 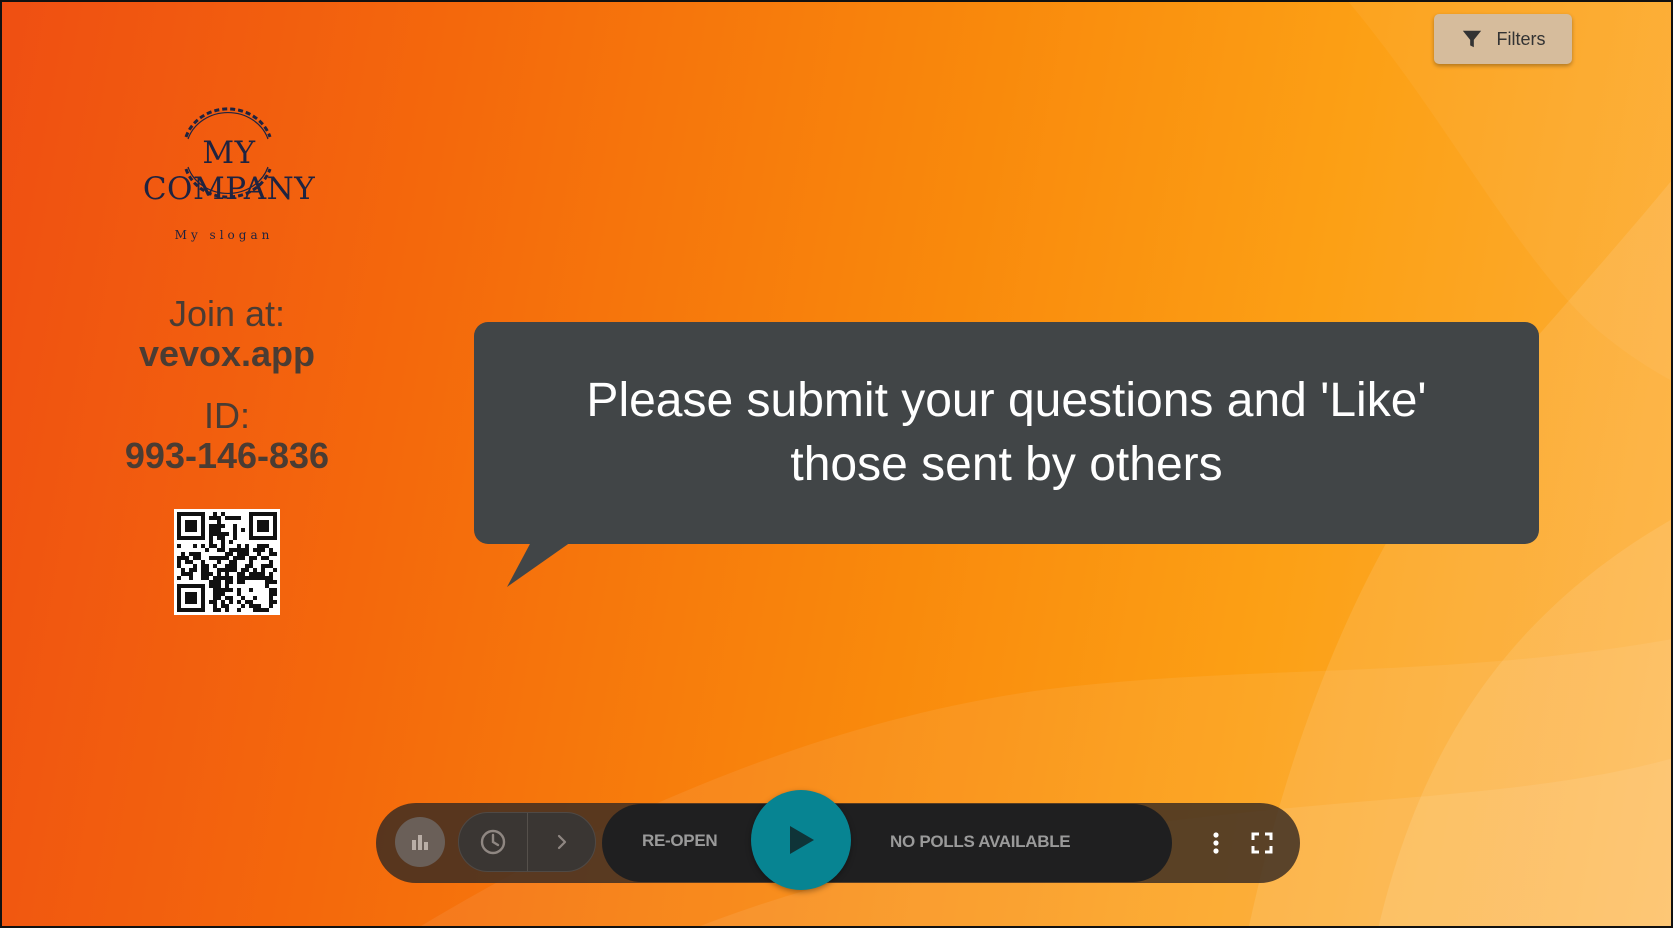 I want to click on company-name: MY COMPANY, so click(x=229, y=171).